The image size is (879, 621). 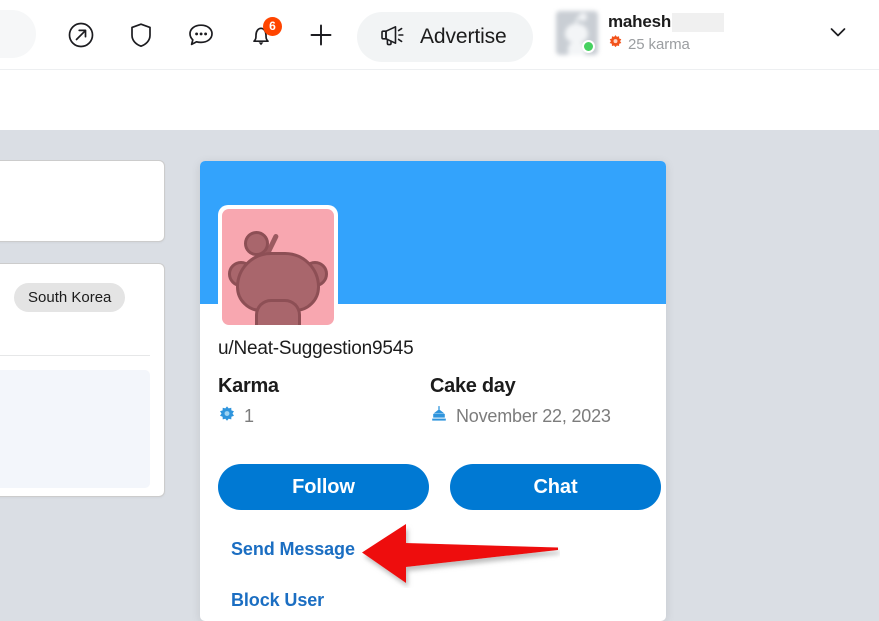 What do you see at coordinates (659, 44) in the screenshot?
I see `user-karma-label: 25 karma` at bounding box center [659, 44].